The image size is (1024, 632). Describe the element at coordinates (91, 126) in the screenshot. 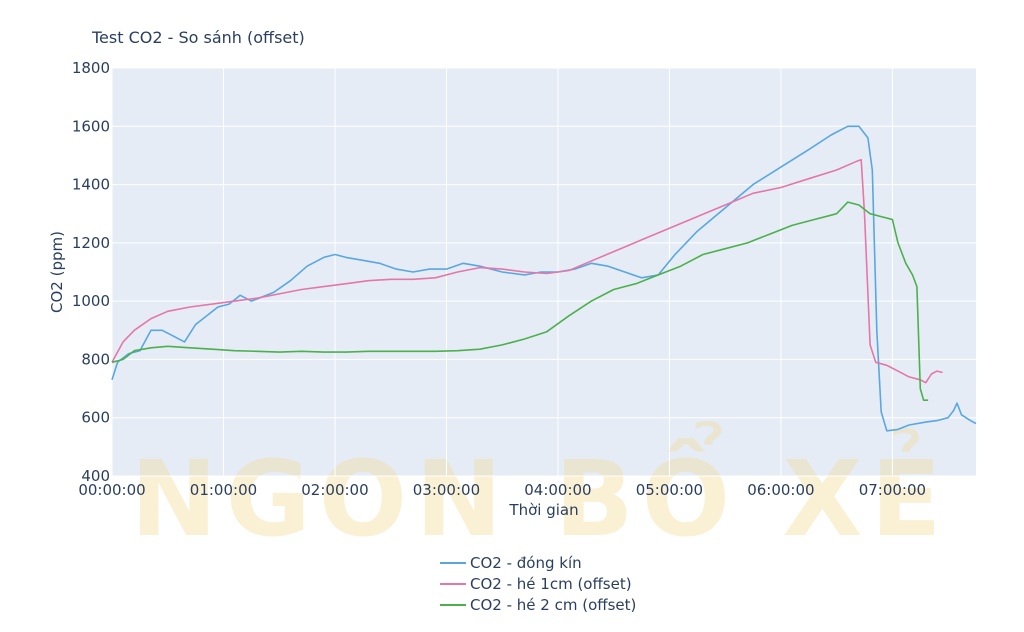

I see `y-tick-label: 1600` at that location.